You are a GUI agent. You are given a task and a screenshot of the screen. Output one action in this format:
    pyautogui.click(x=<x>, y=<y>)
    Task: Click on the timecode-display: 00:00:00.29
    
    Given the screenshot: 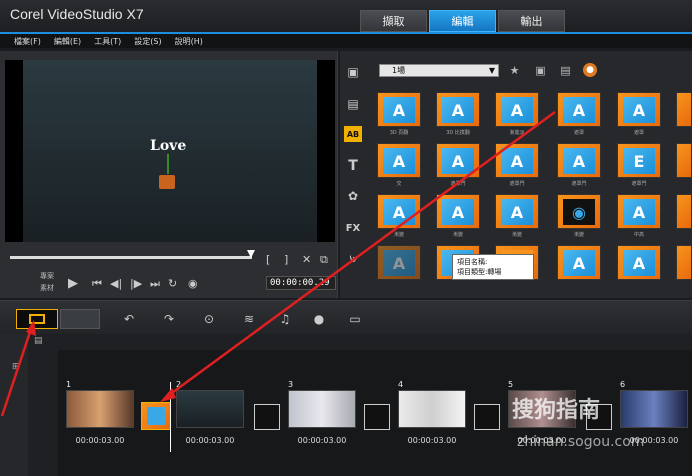 What is the action you would take?
    pyautogui.click(x=301, y=283)
    